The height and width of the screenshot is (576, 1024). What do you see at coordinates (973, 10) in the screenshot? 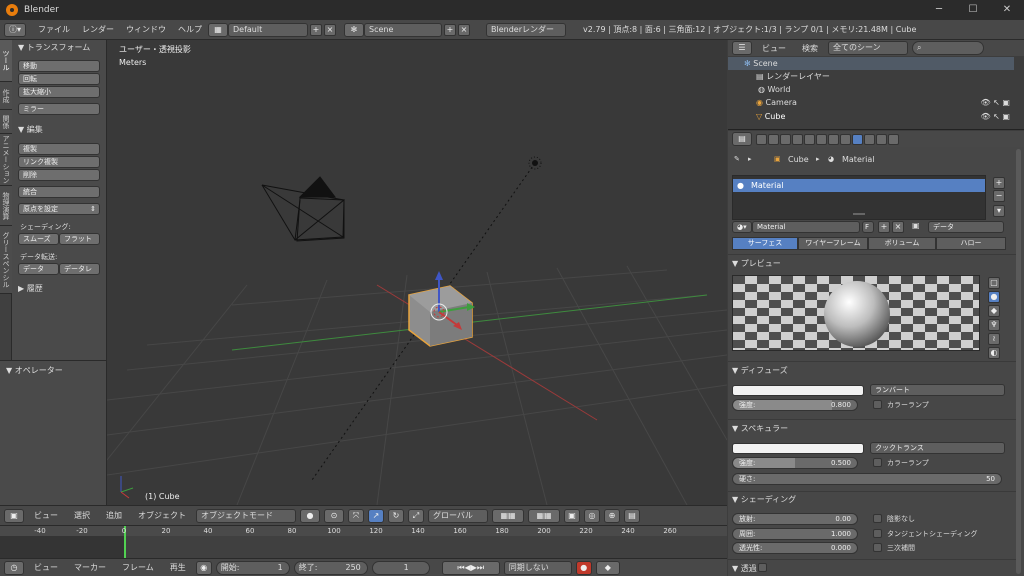
I see `maximize-button: ☐` at bounding box center [973, 10].